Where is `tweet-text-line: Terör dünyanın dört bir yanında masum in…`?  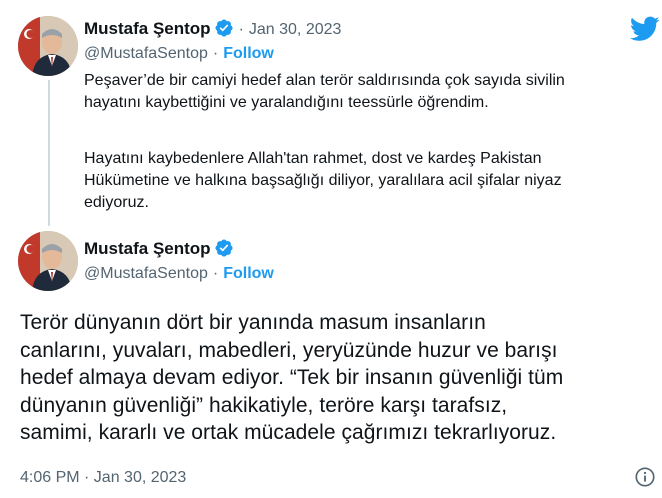 tweet-text-line: Terör dünyanın dört bir yanında masum in… is located at coordinates (253, 322).